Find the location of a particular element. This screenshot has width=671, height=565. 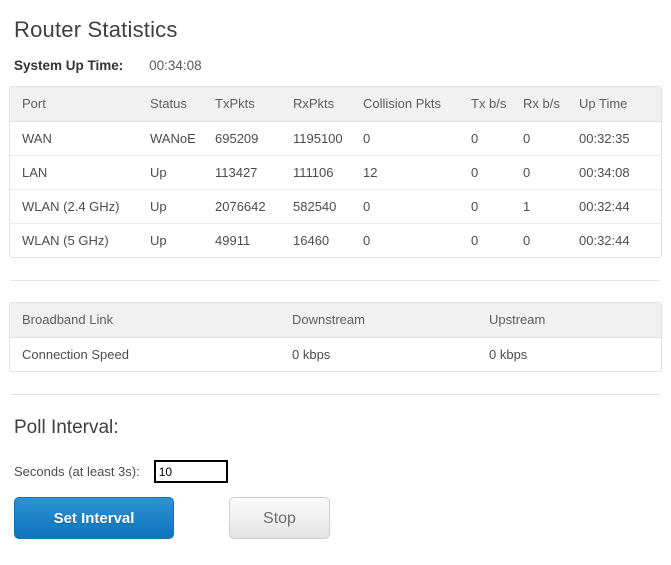

cell-up-time: 00:34:08 is located at coordinates (620, 171).